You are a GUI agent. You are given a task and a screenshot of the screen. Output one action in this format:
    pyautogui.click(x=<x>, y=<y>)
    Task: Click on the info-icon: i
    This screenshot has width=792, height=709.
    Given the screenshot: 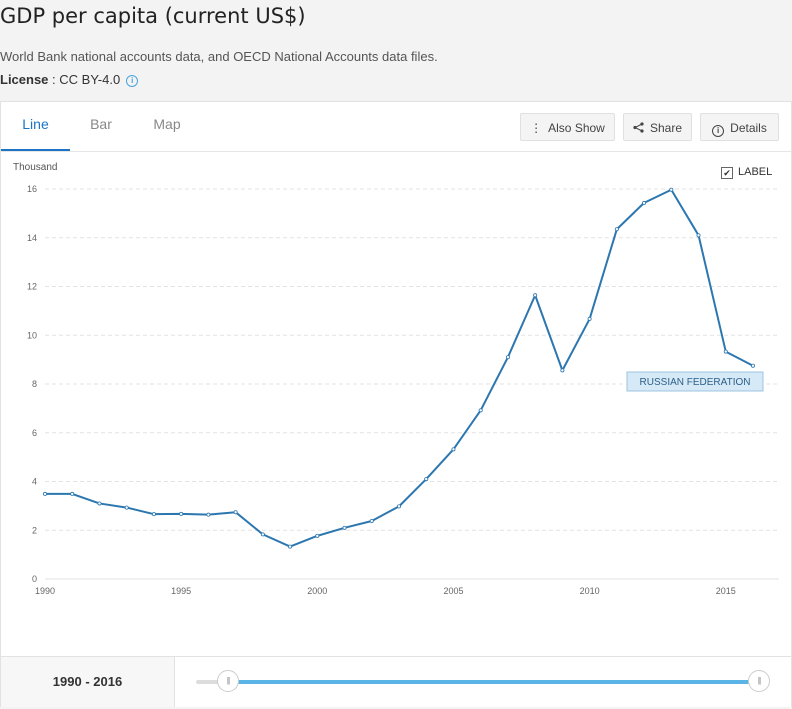 What is the action you would take?
    pyautogui.click(x=132, y=81)
    